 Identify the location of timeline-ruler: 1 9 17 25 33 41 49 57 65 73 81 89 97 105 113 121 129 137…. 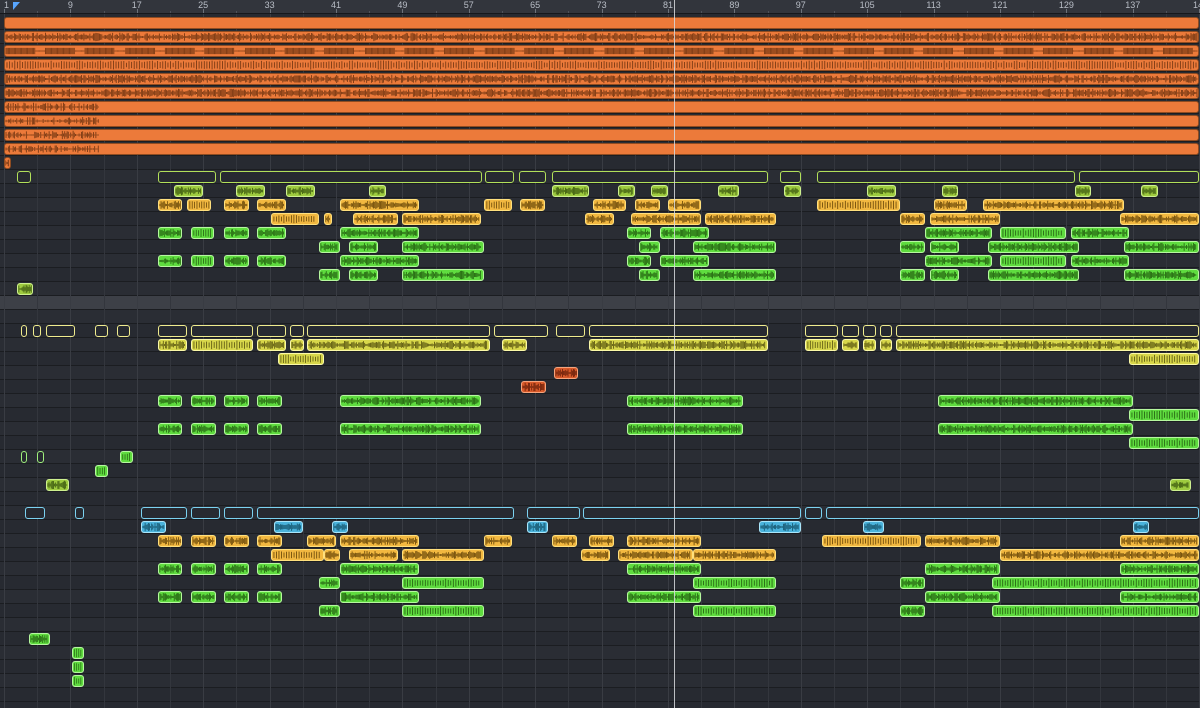
(600, 7).